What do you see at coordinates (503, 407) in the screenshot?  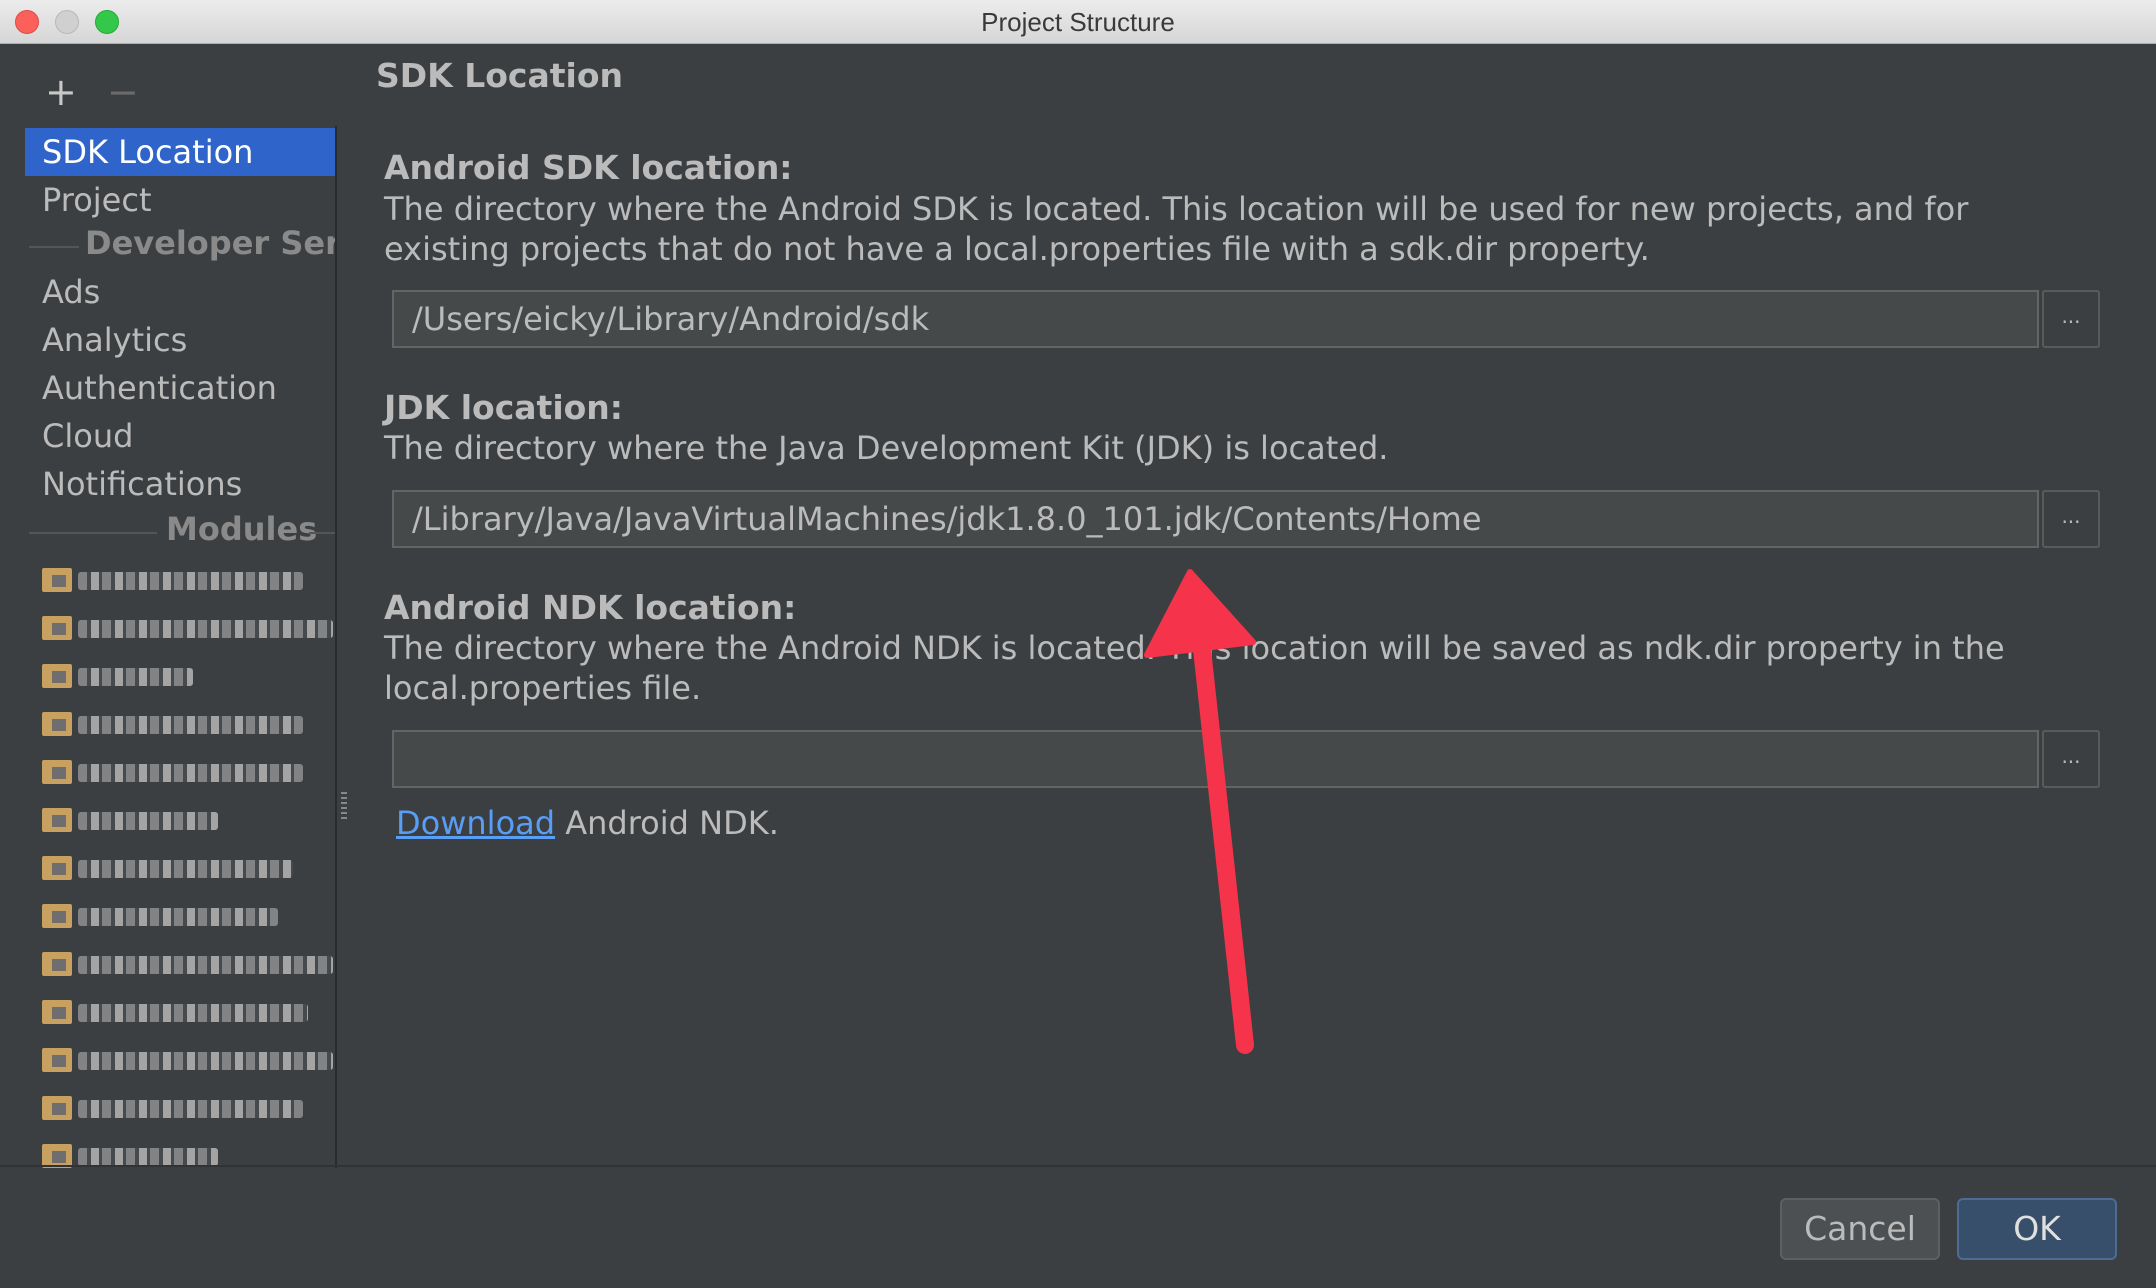 I see `jdk-heading: JDK location:` at bounding box center [503, 407].